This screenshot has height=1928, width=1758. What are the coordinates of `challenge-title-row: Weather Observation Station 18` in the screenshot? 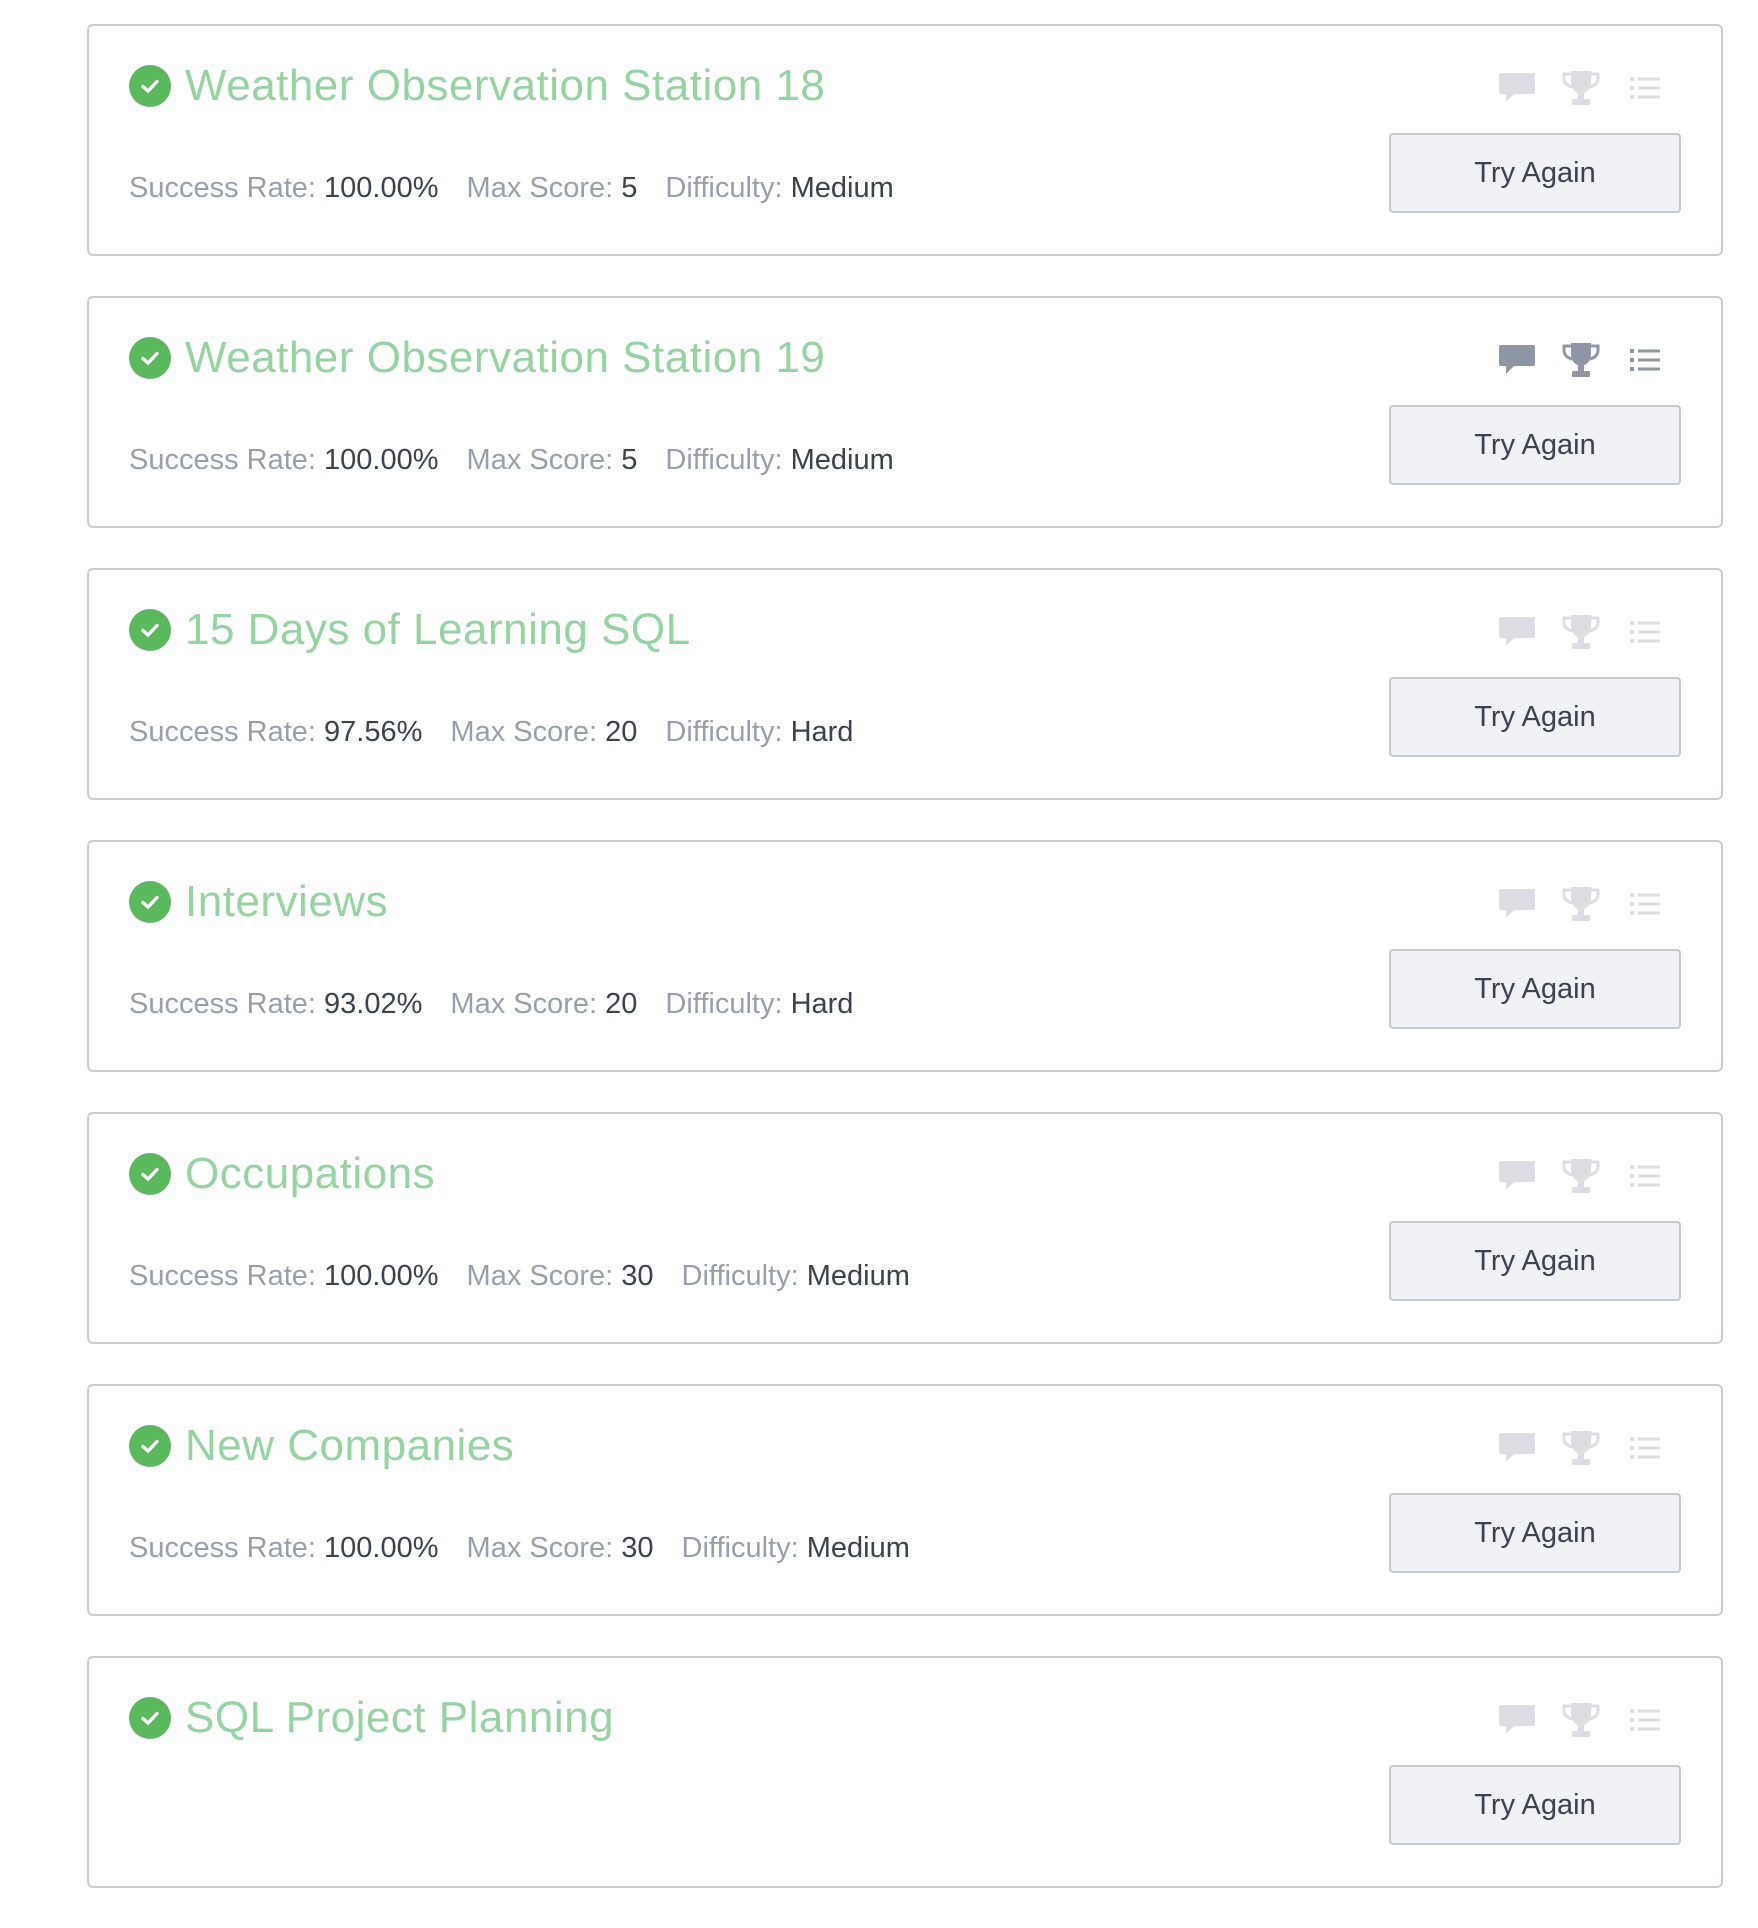 It's located at (477, 86).